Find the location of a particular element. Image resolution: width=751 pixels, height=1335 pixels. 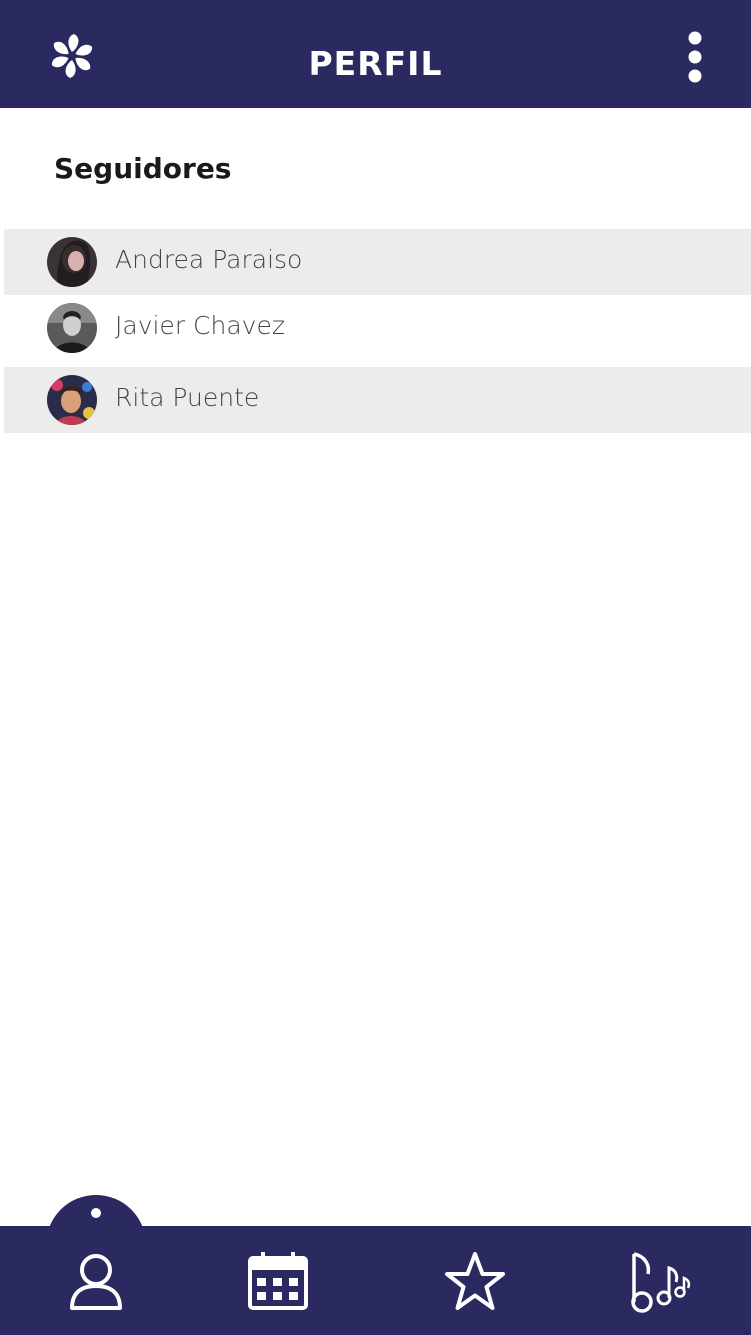

followers-heading: Seguidores is located at coordinates (143, 168).